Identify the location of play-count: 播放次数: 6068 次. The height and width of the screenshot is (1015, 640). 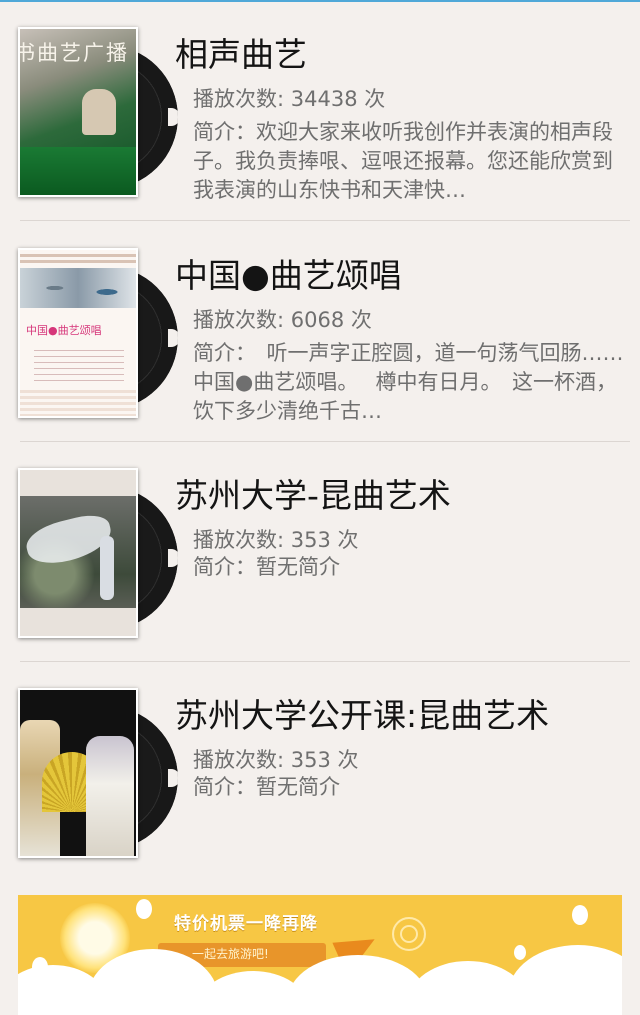
(282, 320).